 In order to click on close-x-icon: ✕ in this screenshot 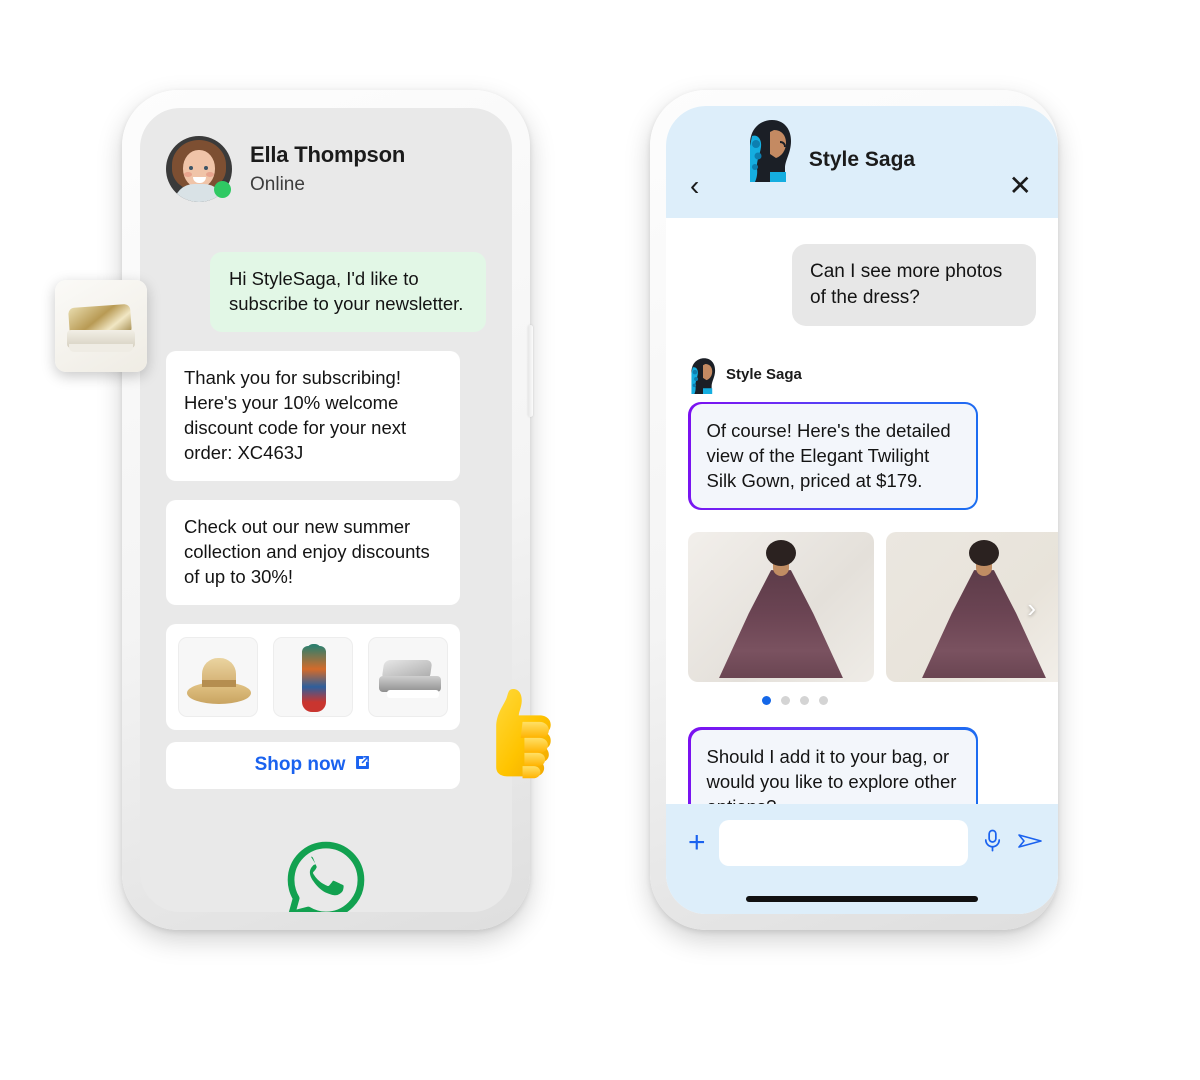, I will do `click(1020, 186)`.